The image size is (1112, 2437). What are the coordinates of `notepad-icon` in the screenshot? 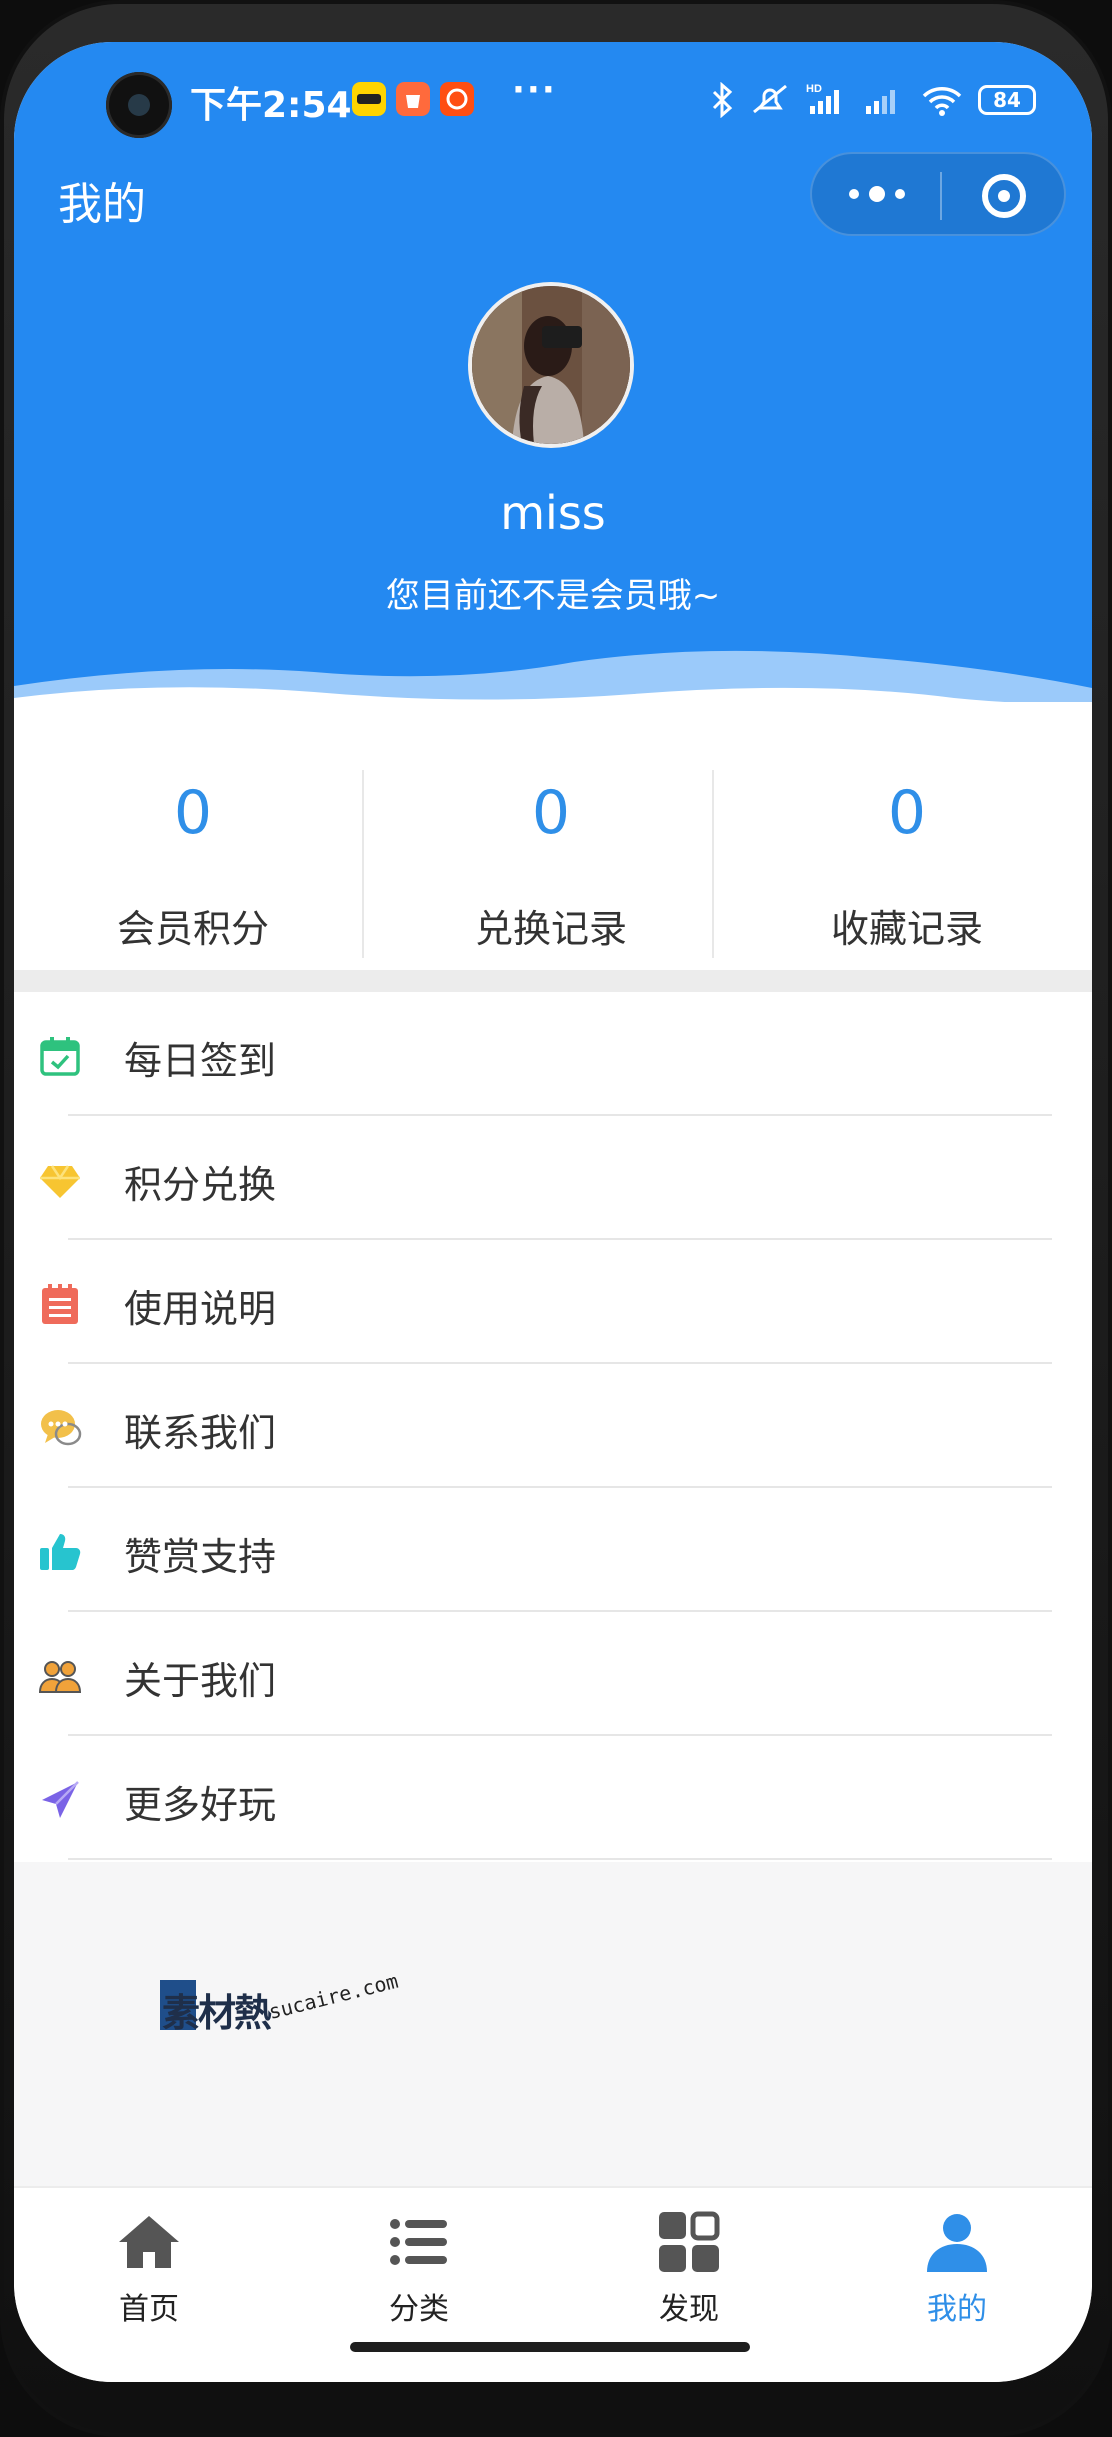 It's located at (60, 1304).